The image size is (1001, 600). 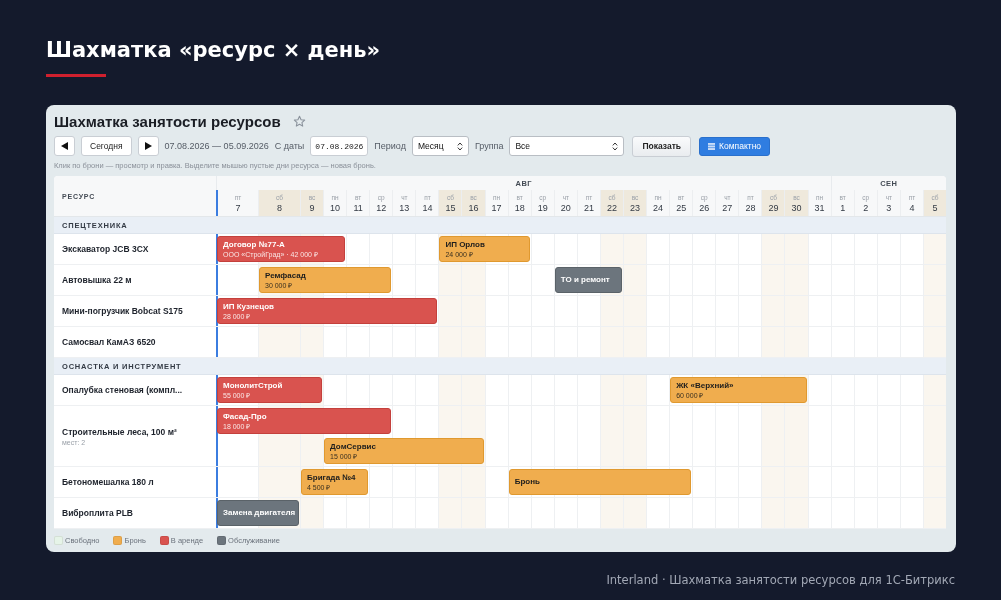 I want to click on compact-button: Компактно, so click(x=735, y=146).